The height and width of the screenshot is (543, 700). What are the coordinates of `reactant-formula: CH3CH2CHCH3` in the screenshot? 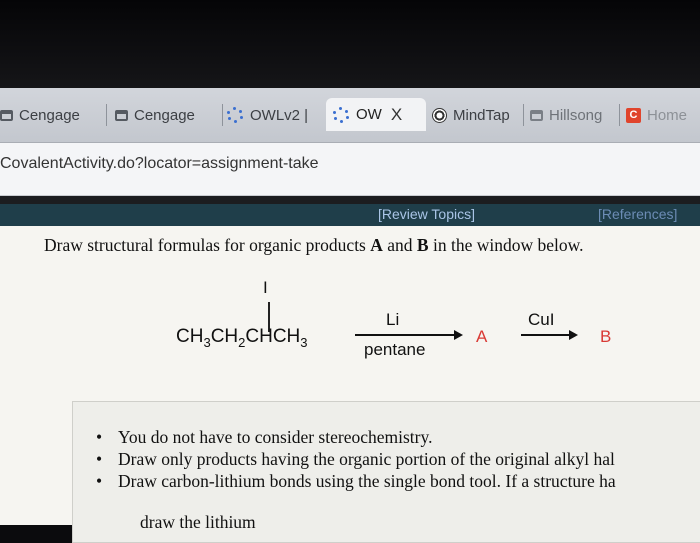 It's located at (242, 338).